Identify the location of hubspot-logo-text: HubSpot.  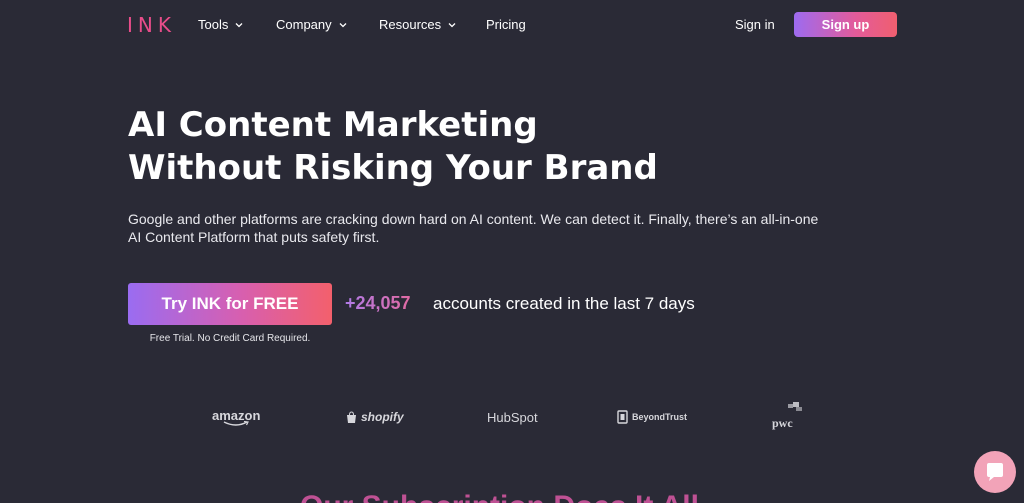
(512, 417).